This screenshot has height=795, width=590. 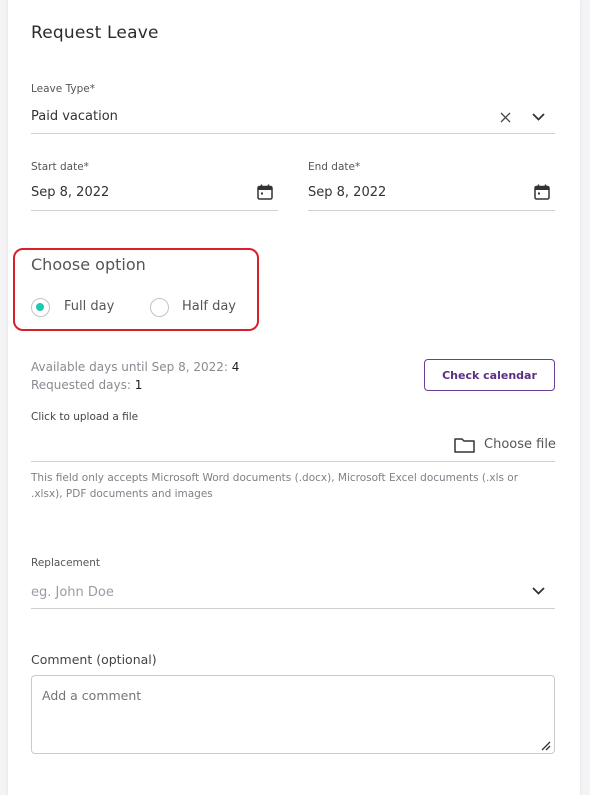 What do you see at coordinates (70, 192) in the screenshot?
I see `start-date-input: Sep 8, 2022` at bounding box center [70, 192].